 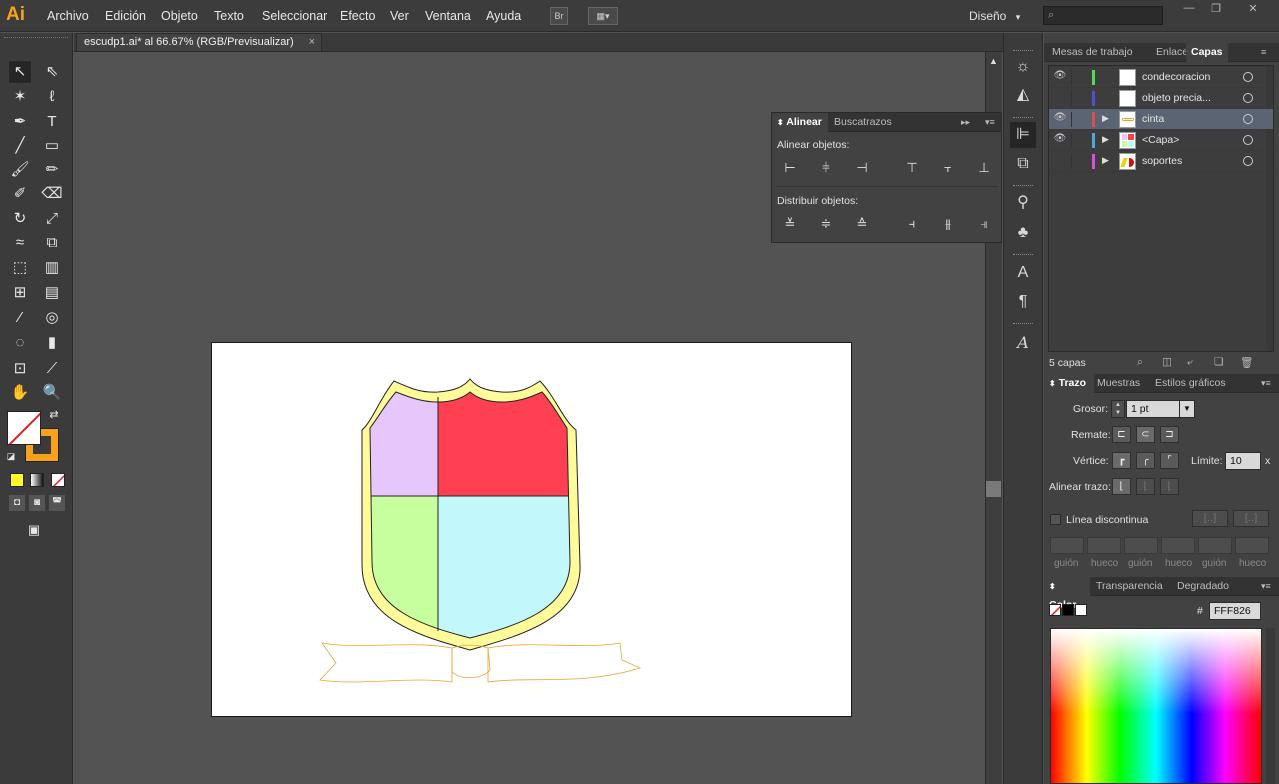 What do you see at coordinates (1118, 383) in the screenshot?
I see `tab-muestras: Muestras` at bounding box center [1118, 383].